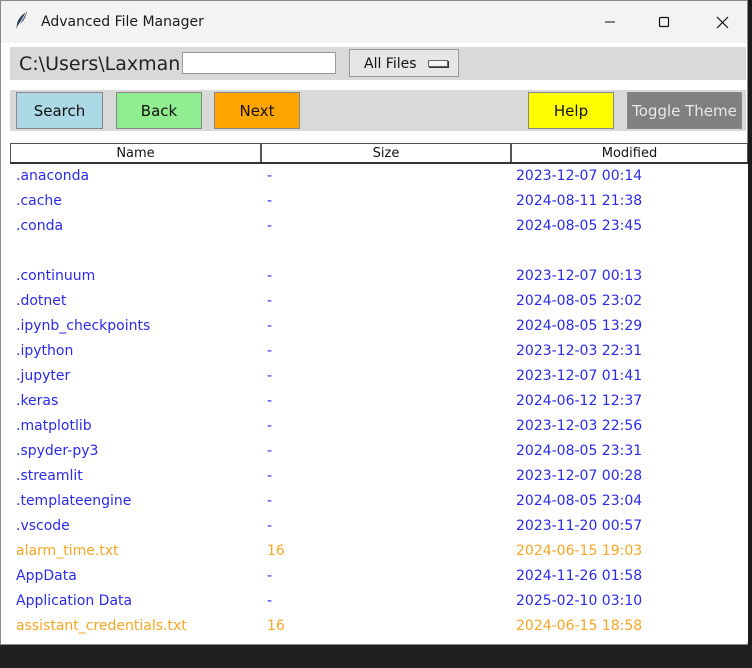 The image size is (752, 668). I want to click on option-menu-indicator-icon, so click(438, 63).